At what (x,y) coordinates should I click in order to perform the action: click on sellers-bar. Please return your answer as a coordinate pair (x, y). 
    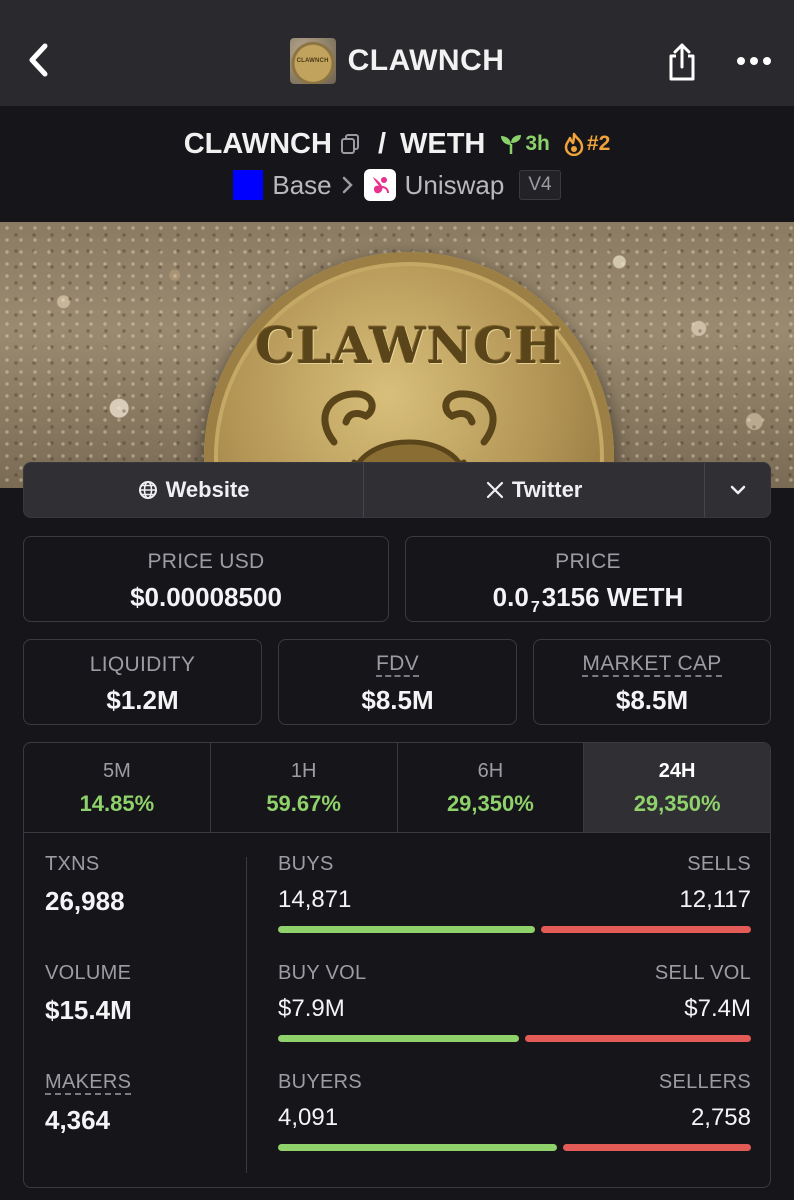
    Looking at the image, I should click on (657, 1147).